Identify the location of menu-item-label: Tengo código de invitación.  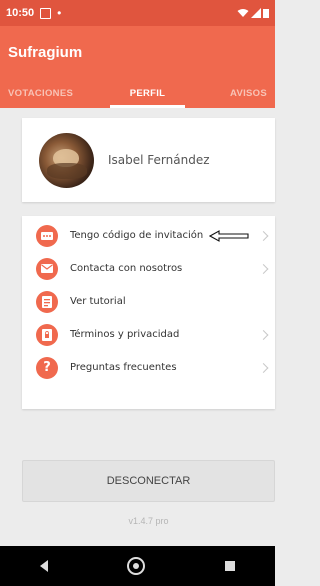
(137, 235).